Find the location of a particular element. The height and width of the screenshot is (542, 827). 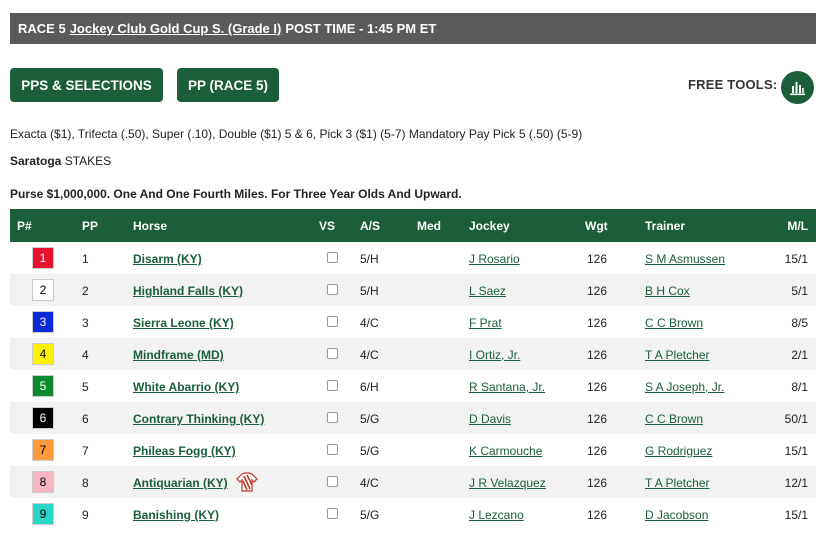

post-position: 7 is located at coordinates (85, 451).